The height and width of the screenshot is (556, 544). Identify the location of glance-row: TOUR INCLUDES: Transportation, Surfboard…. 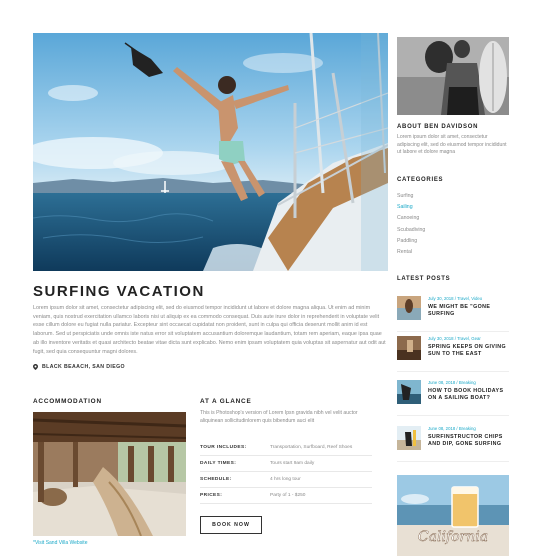
(286, 448).